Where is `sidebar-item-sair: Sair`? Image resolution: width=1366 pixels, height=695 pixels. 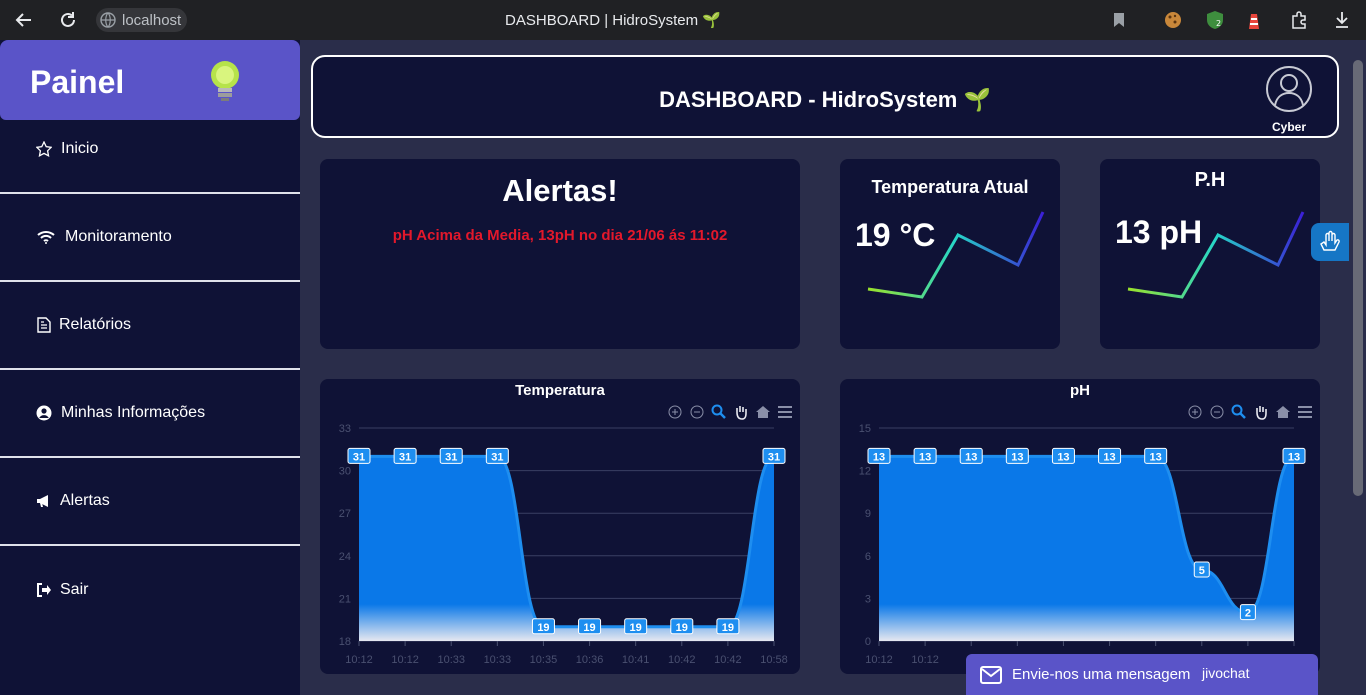 sidebar-item-sair: Sair is located at coordinates (150, 590).